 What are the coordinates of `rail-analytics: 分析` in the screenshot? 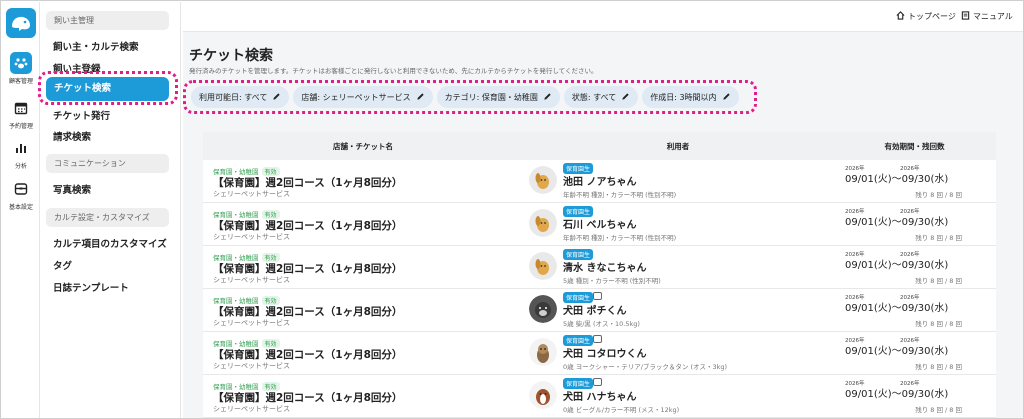 It's located at (21, 153).